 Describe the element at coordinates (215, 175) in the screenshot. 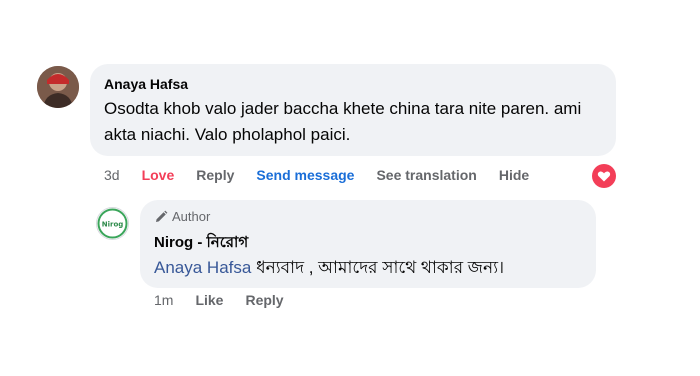

I see `reply-button: Reply` at that location.